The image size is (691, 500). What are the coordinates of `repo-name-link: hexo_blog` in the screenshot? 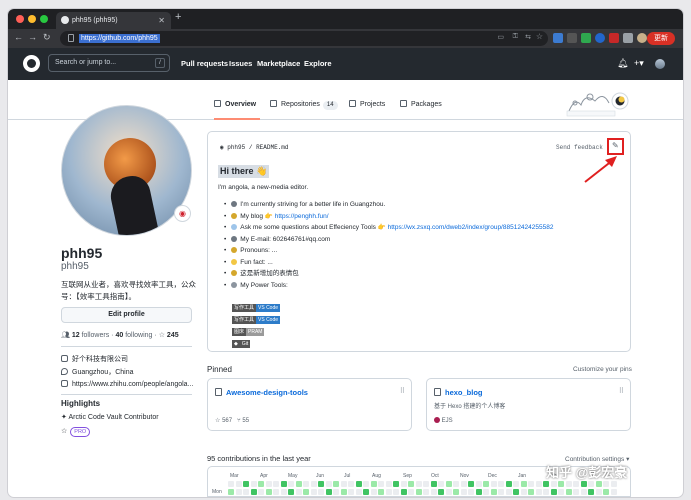 It's located at (464, 392).